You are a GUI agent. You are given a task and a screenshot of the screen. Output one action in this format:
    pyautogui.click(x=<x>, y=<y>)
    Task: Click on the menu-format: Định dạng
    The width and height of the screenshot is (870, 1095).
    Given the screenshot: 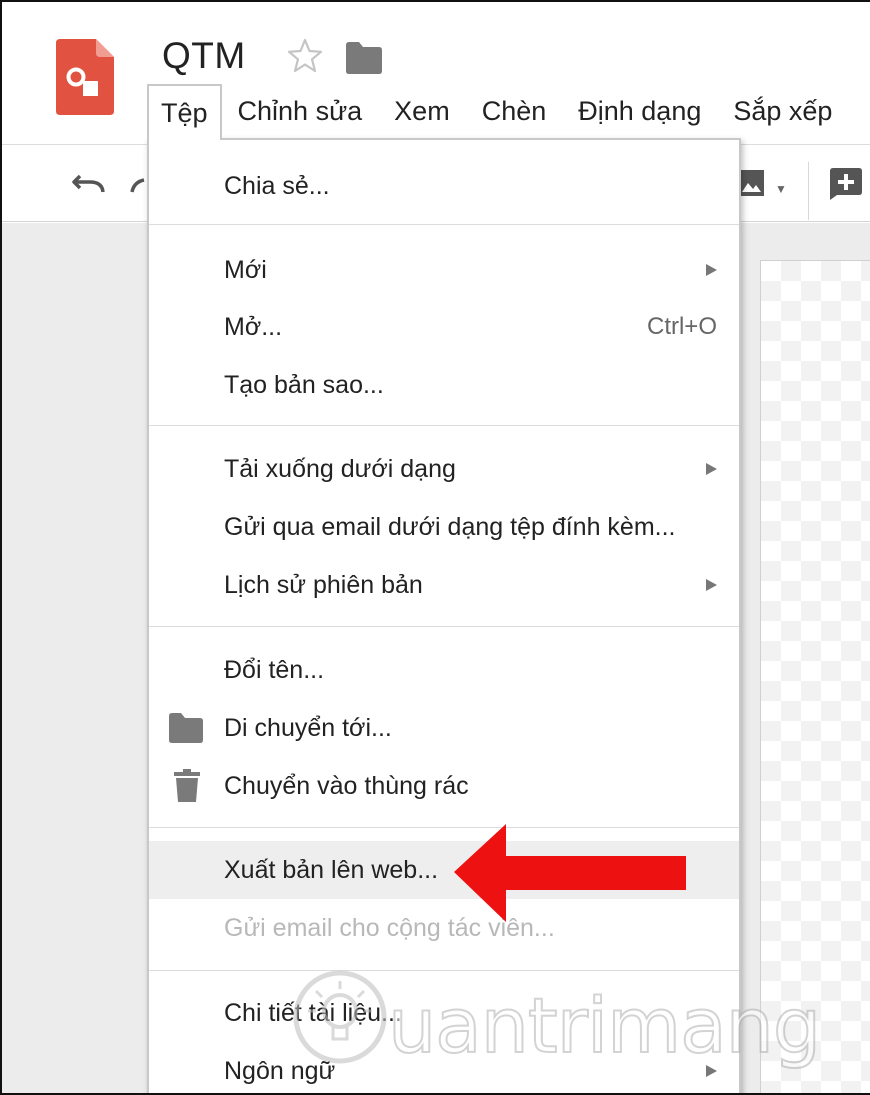 What is the action you would take?
    pyautogui.click(x=639, y=112)
    